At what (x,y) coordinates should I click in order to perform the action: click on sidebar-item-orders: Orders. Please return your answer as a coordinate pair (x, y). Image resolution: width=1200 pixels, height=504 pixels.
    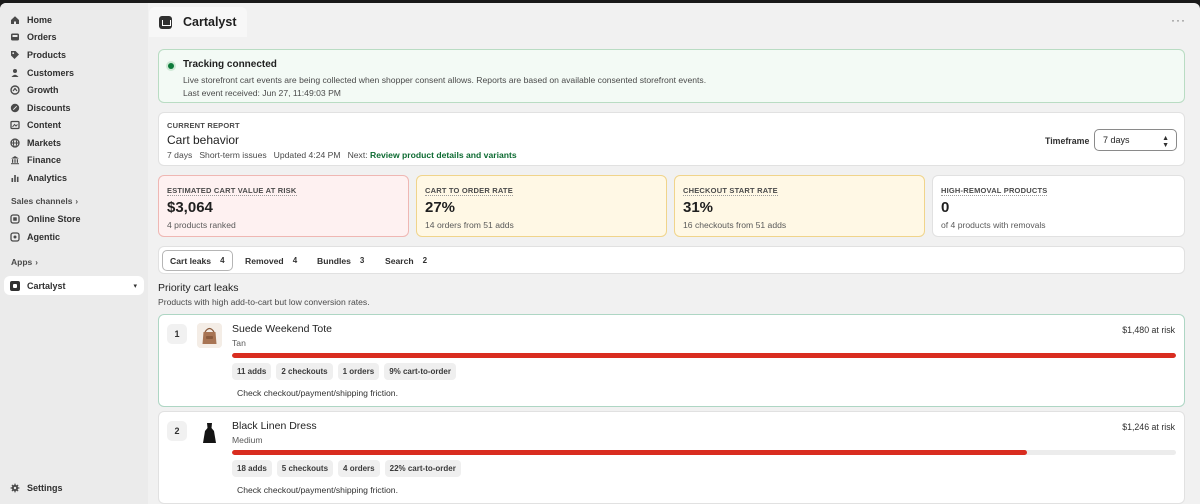
    Looking at the image, I should click on (74, 36).